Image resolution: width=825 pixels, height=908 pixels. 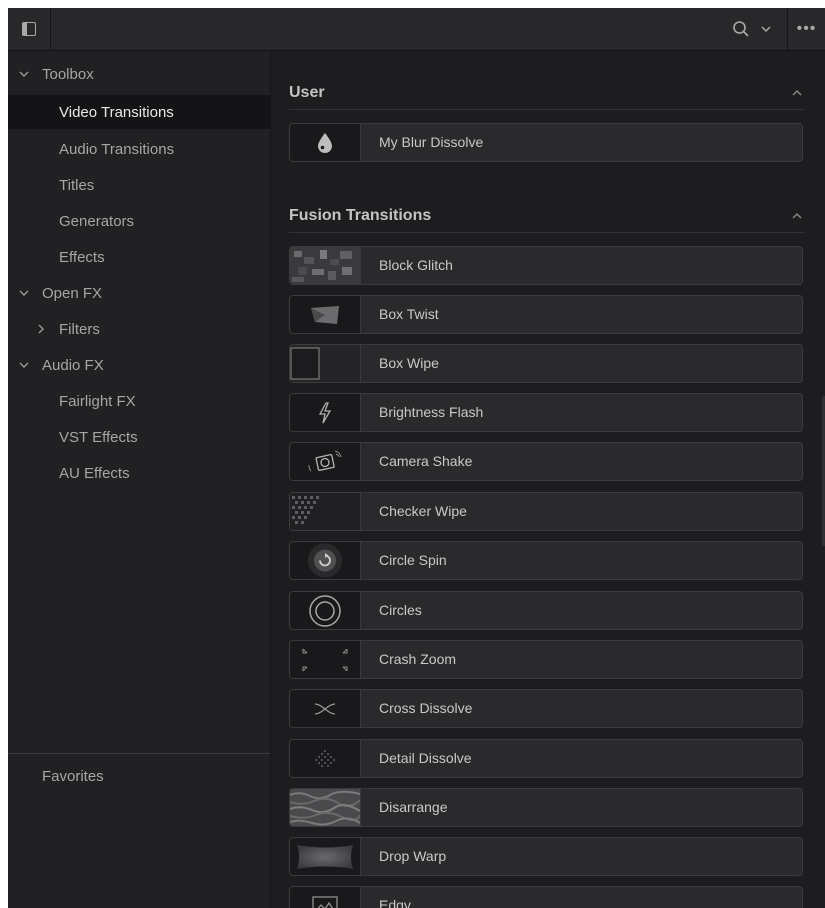 What do you see at coordinates (413, 856) in the screenshot?
I see `effect-label: Drop Warp` at bounding box center [413, 856].